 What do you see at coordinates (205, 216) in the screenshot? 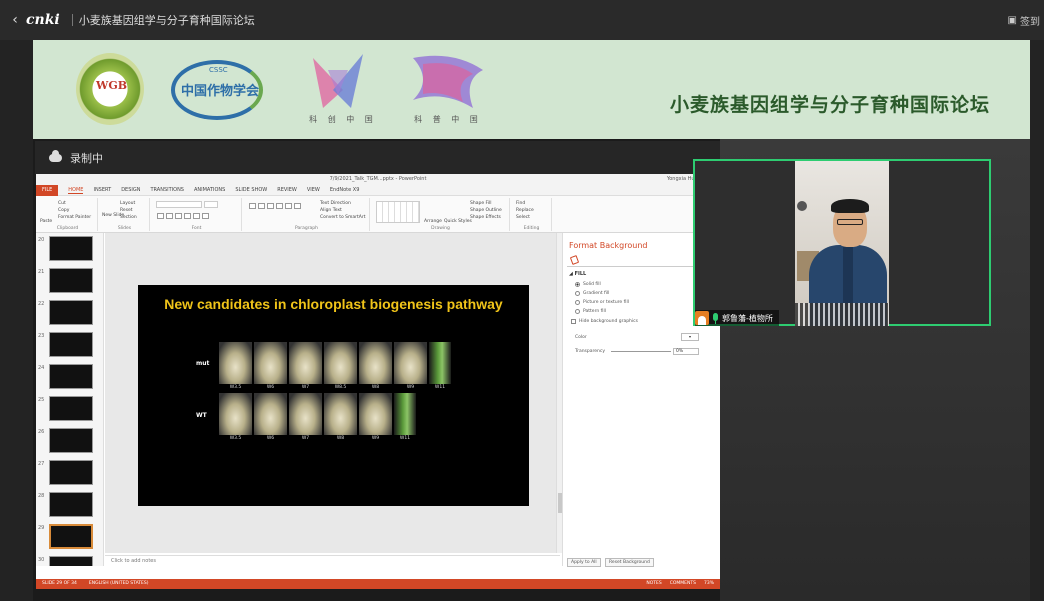
I see `font-color-button` at bounding box center [205, 216].